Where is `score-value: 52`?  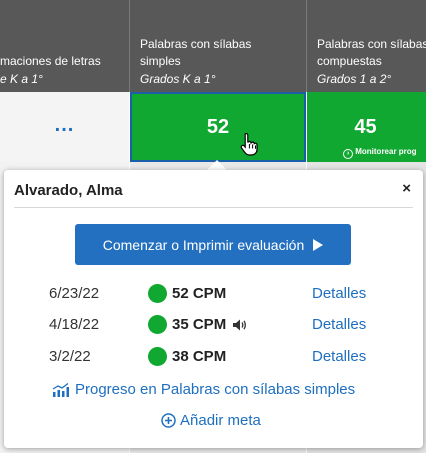 score-value: 52 is located at coordinates (218, 127).